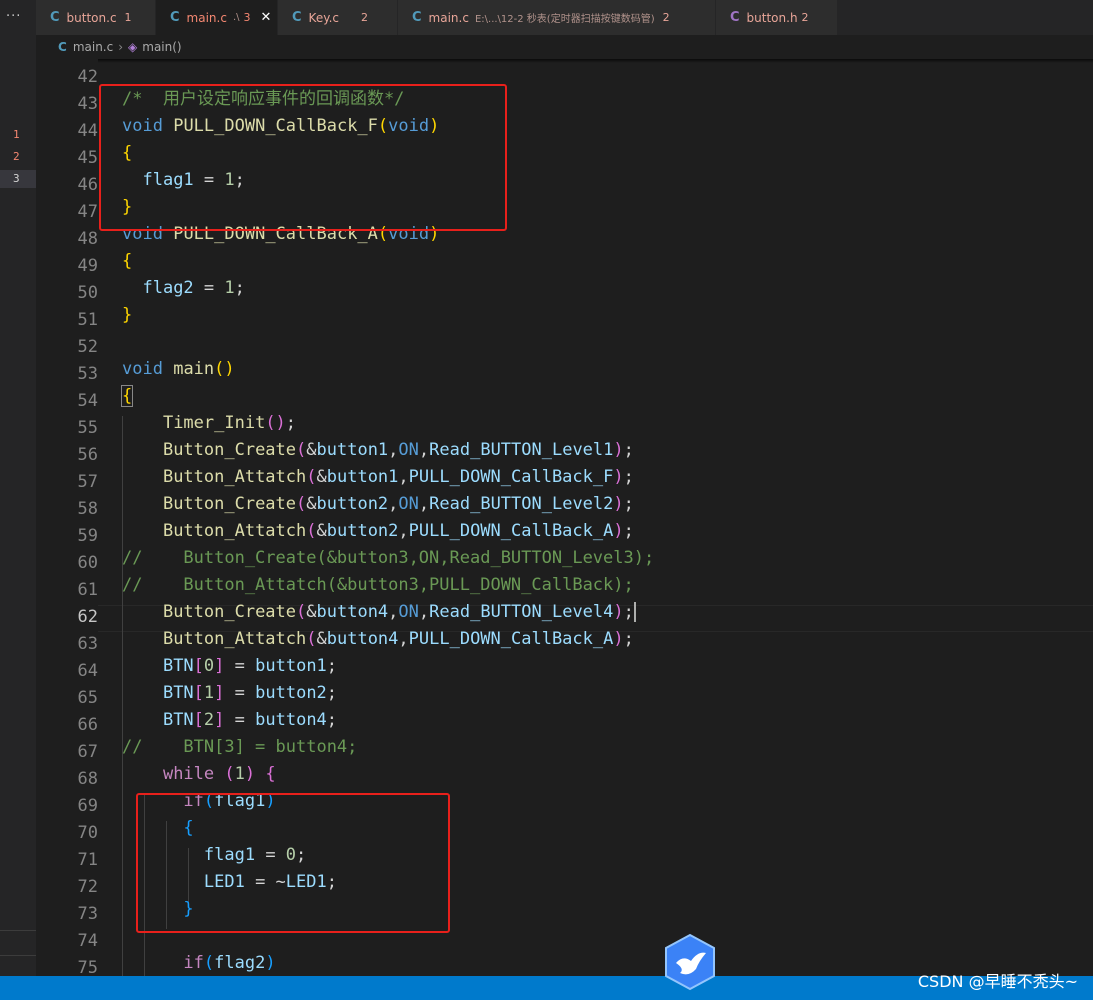 Image resolution: width=1093 pixels, height=1000 pixels. I want to click on line-number: 60, so click(87, 563).